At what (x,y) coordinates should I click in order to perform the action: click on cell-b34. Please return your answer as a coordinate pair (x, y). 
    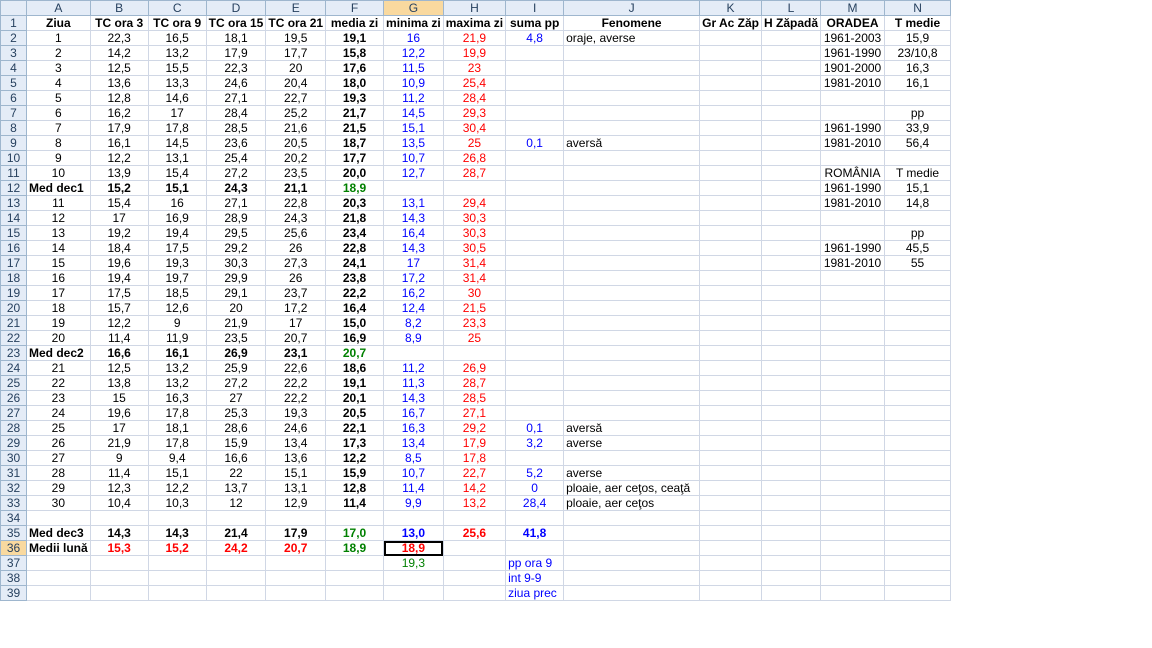
    Looking at the image, I should click on (119, 518).